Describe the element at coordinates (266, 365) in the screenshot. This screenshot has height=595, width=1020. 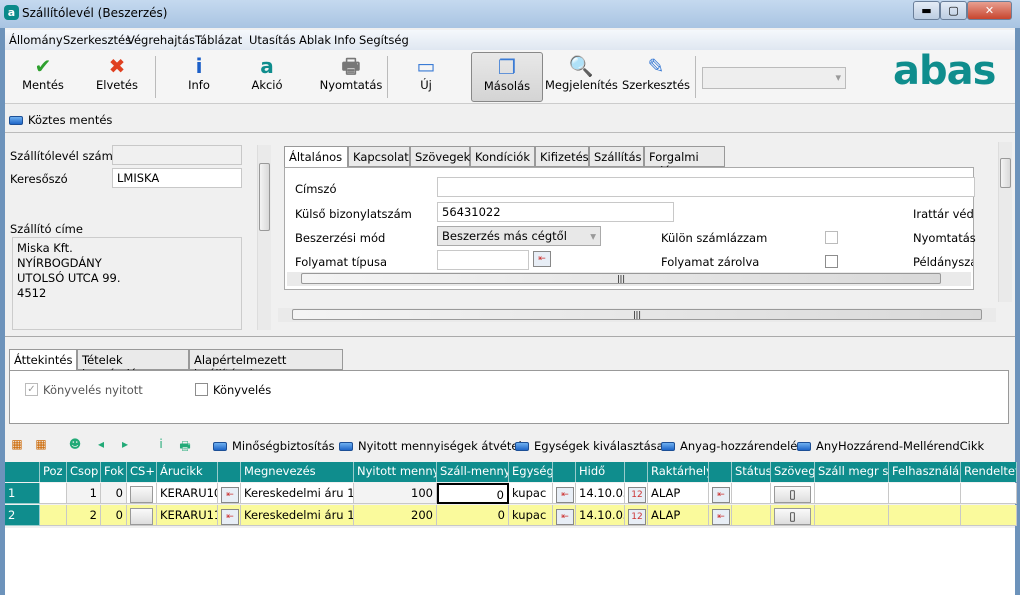
I see `lower-tab-2: Alapértelmezett beállítások` at that location.